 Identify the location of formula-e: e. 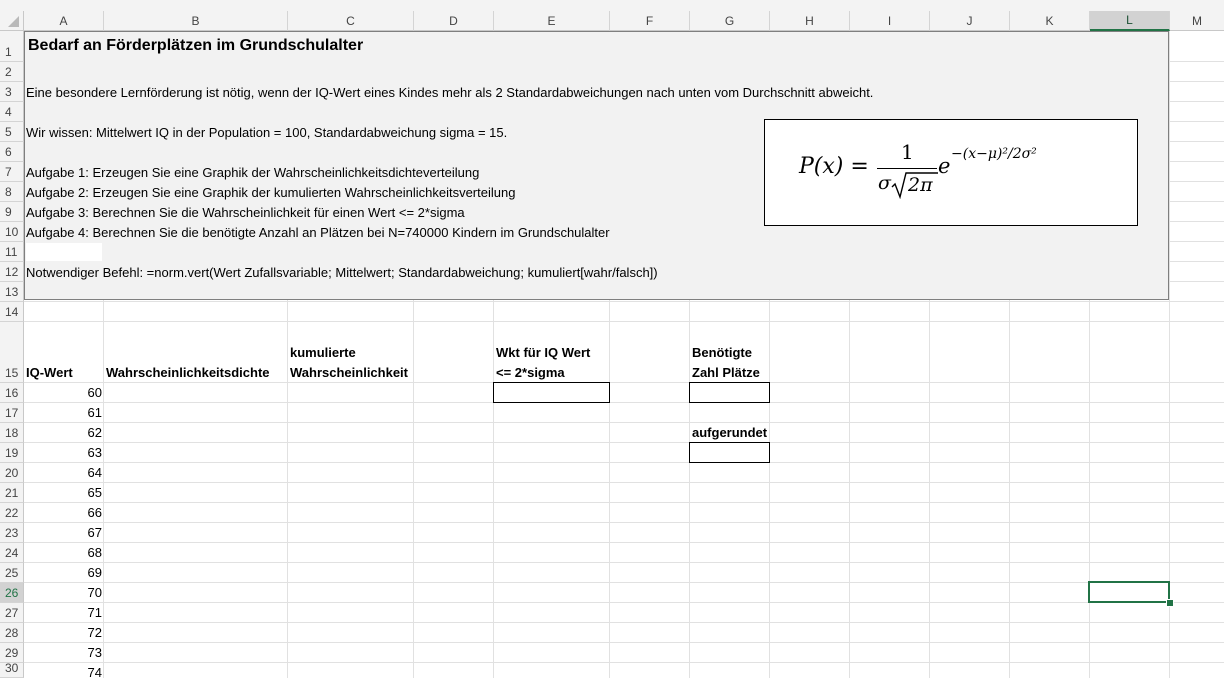
(944, 166).